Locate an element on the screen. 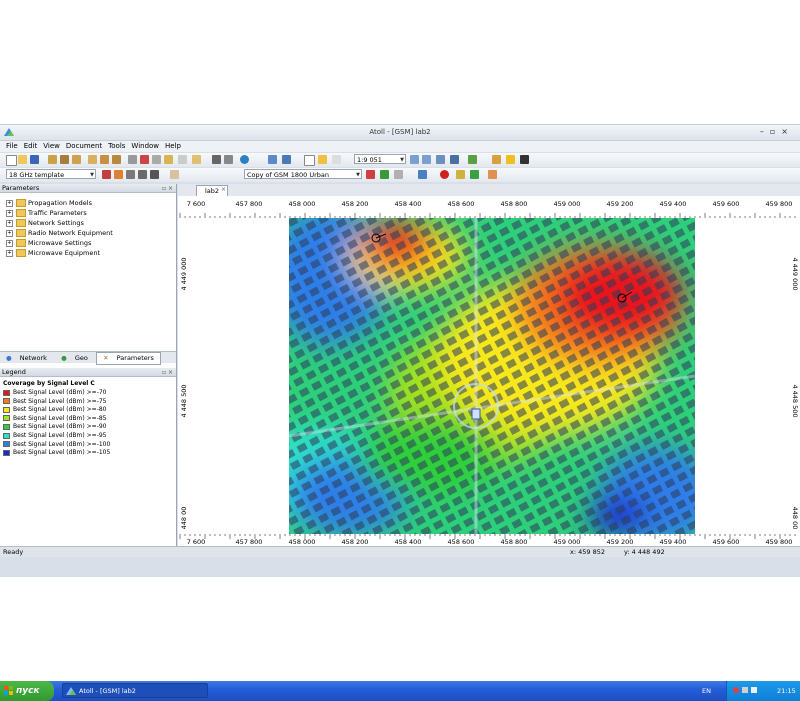  add-site-icon is located at coordinates (106, 174).